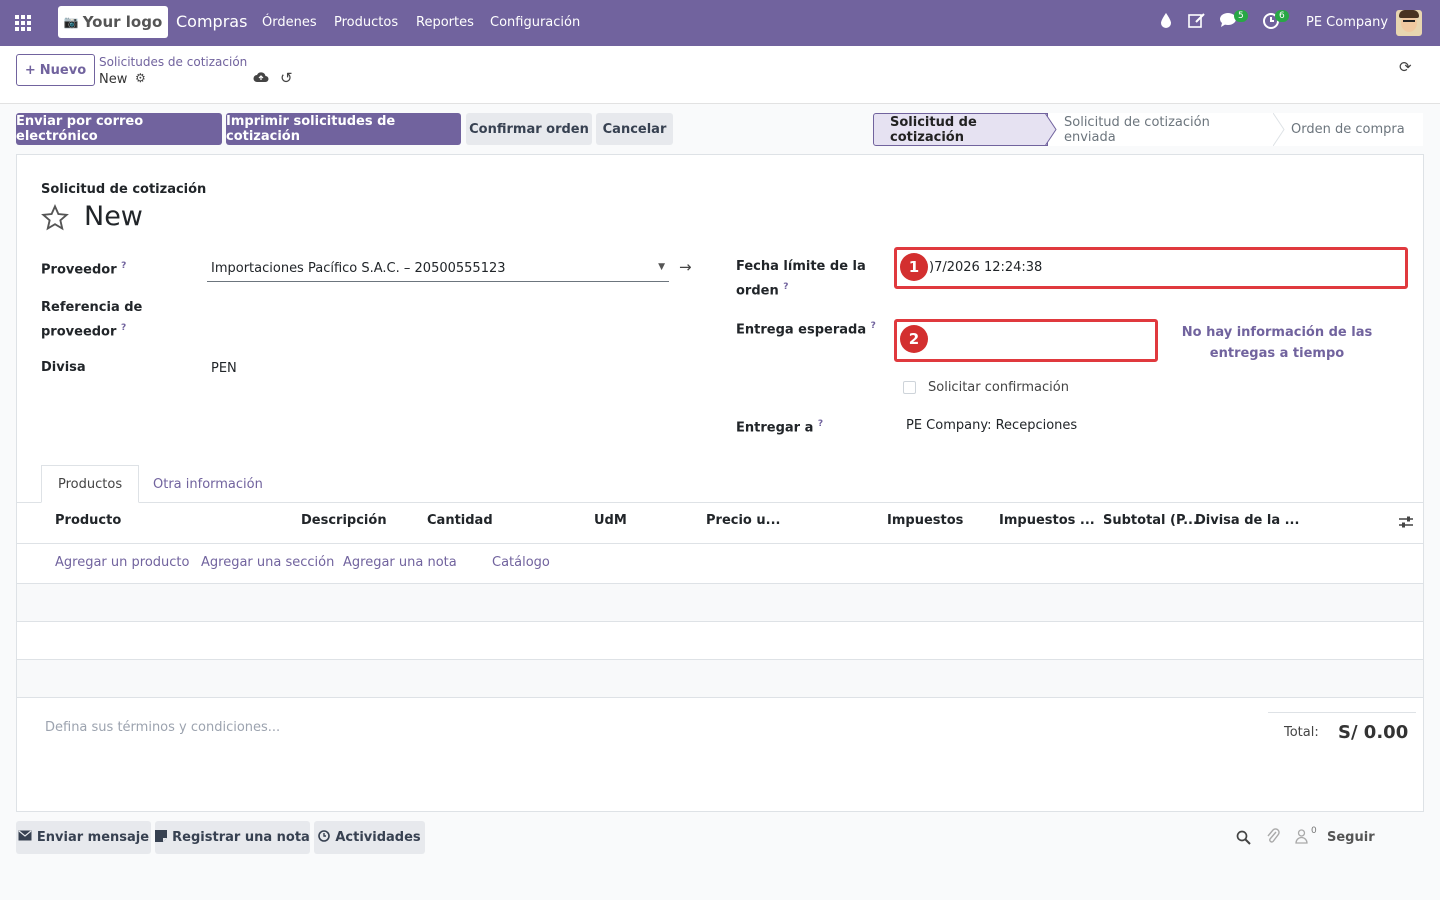 The width and height of the screenshot is (1440, 900). I want to click on col-impuestos: Impuestos, so click(925, 520).